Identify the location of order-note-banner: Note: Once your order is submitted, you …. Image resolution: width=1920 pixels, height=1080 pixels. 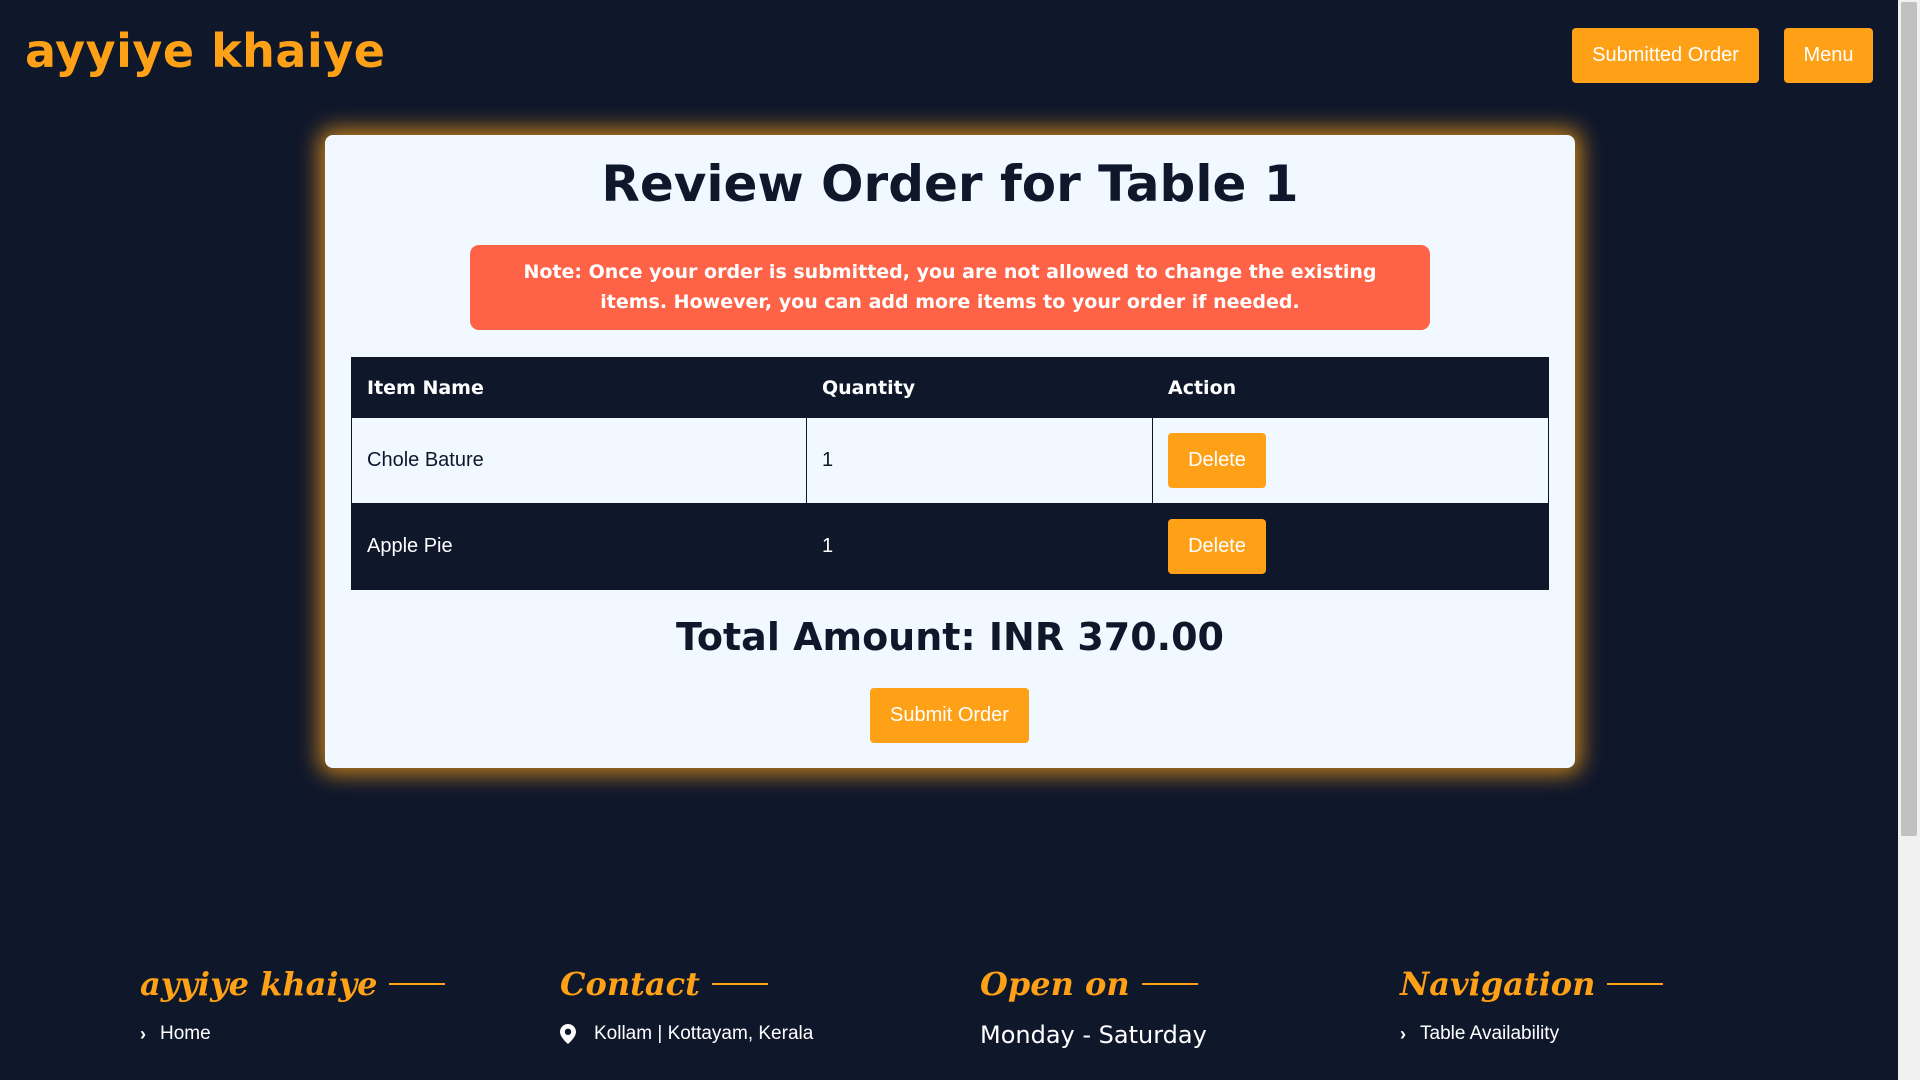
(950, 287).